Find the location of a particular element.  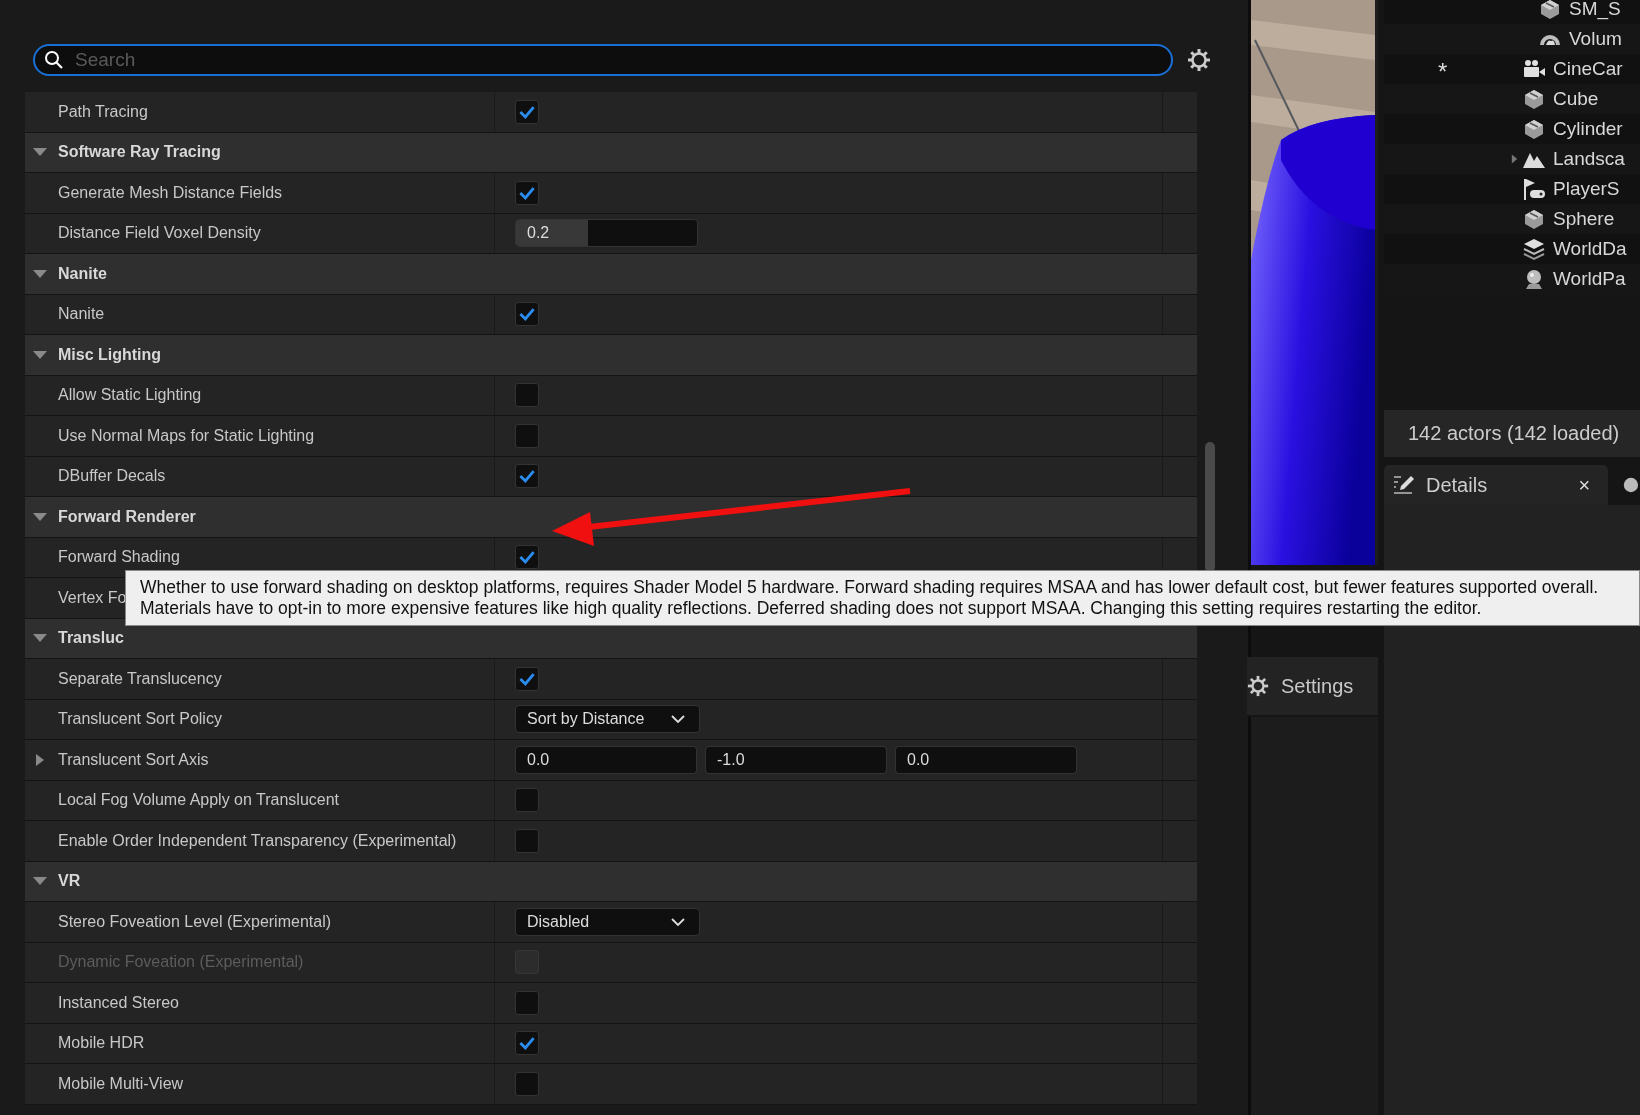

actor-name: WorldPa is located at coordinates (1589, 279).